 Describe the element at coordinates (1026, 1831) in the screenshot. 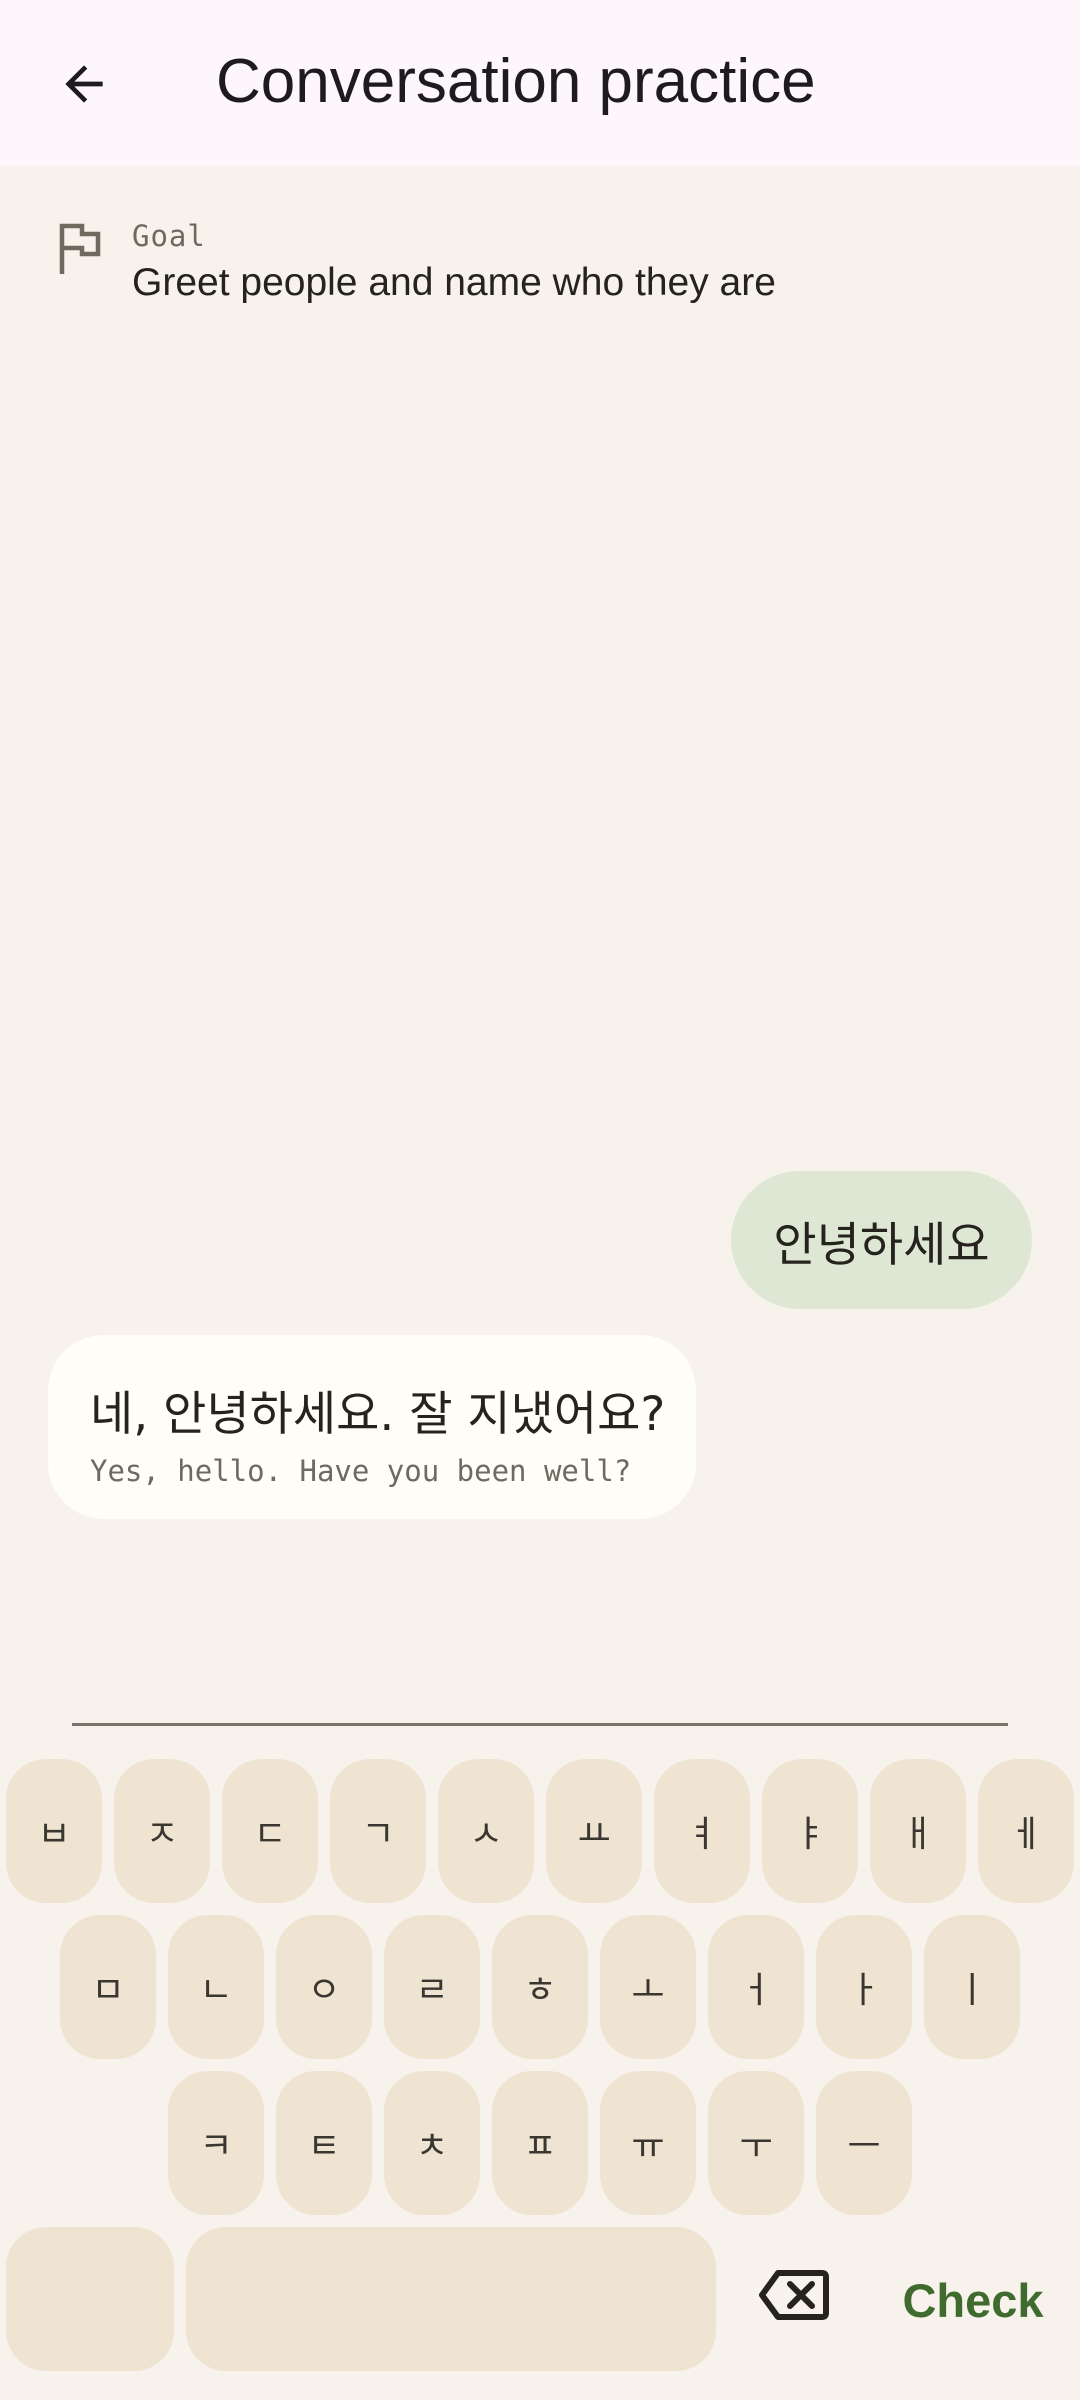

I see `key: ㅔ` at that location.